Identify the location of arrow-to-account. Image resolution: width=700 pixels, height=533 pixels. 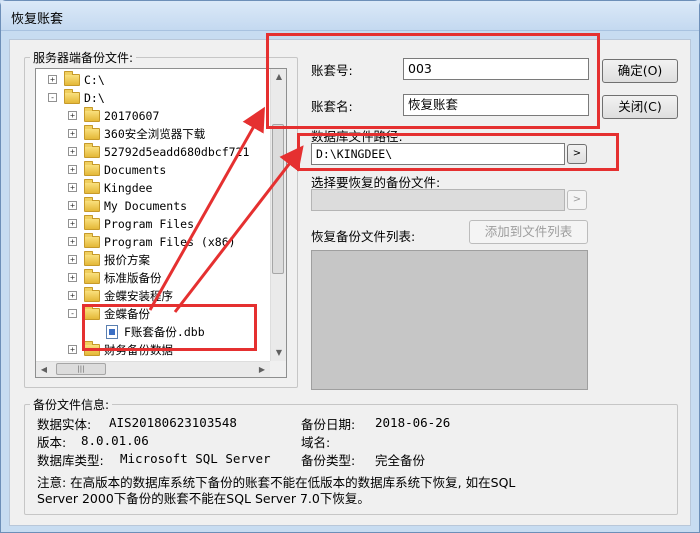
(206, 208).